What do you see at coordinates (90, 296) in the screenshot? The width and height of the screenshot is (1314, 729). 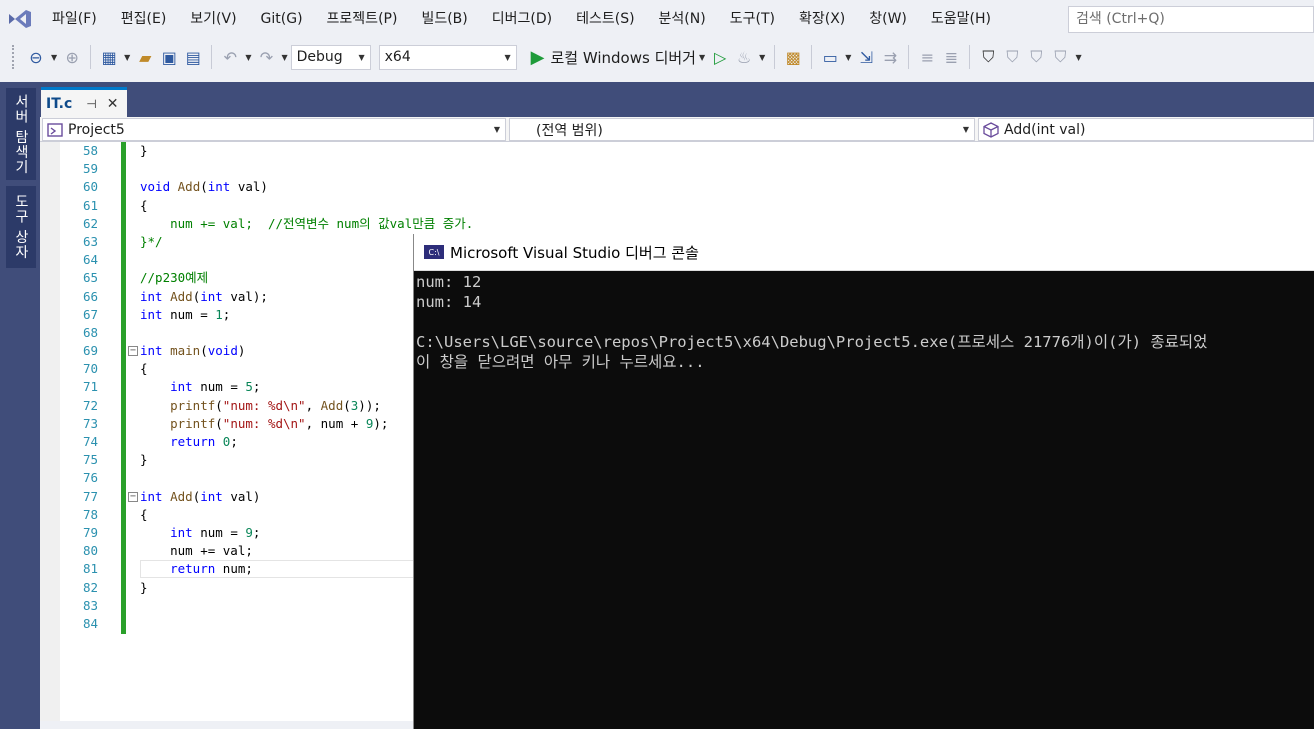 I see `line-number: 66` at bounding box center [90, 296].